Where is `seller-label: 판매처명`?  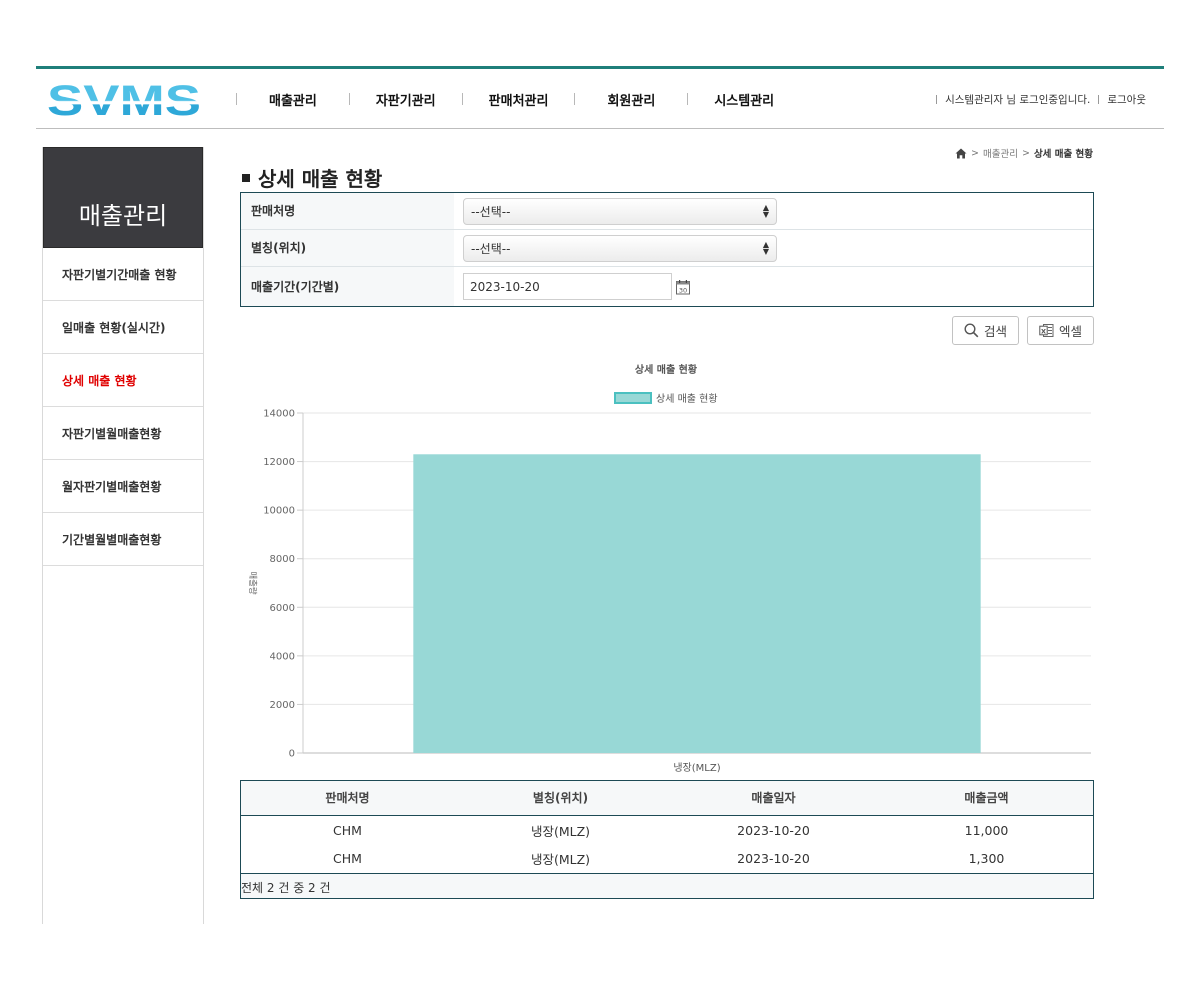
seller-label: 판매처명 is located at coordinates (347, 211).